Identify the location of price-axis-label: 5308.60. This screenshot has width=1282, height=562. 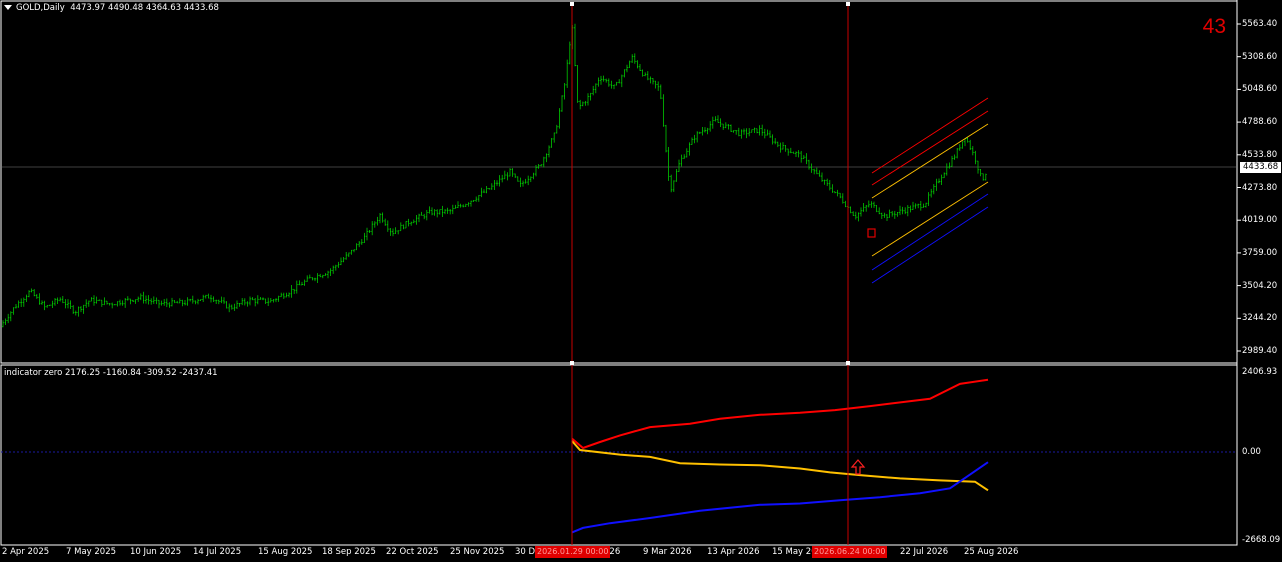
(1260, 56).